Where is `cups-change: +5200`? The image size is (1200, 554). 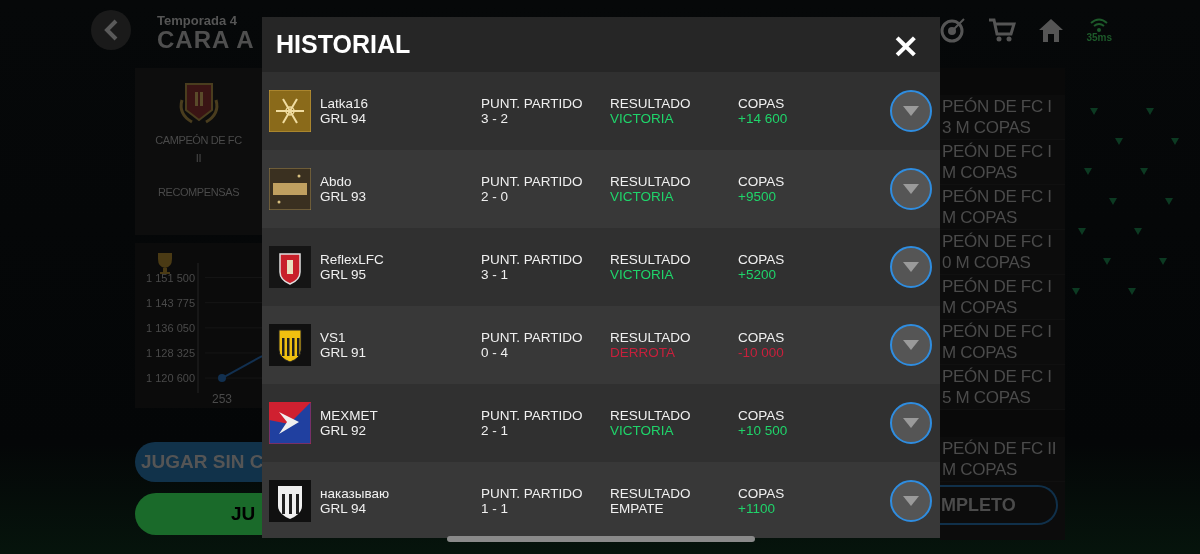
cups-change: +5200 is located at coordinates (757, 274).